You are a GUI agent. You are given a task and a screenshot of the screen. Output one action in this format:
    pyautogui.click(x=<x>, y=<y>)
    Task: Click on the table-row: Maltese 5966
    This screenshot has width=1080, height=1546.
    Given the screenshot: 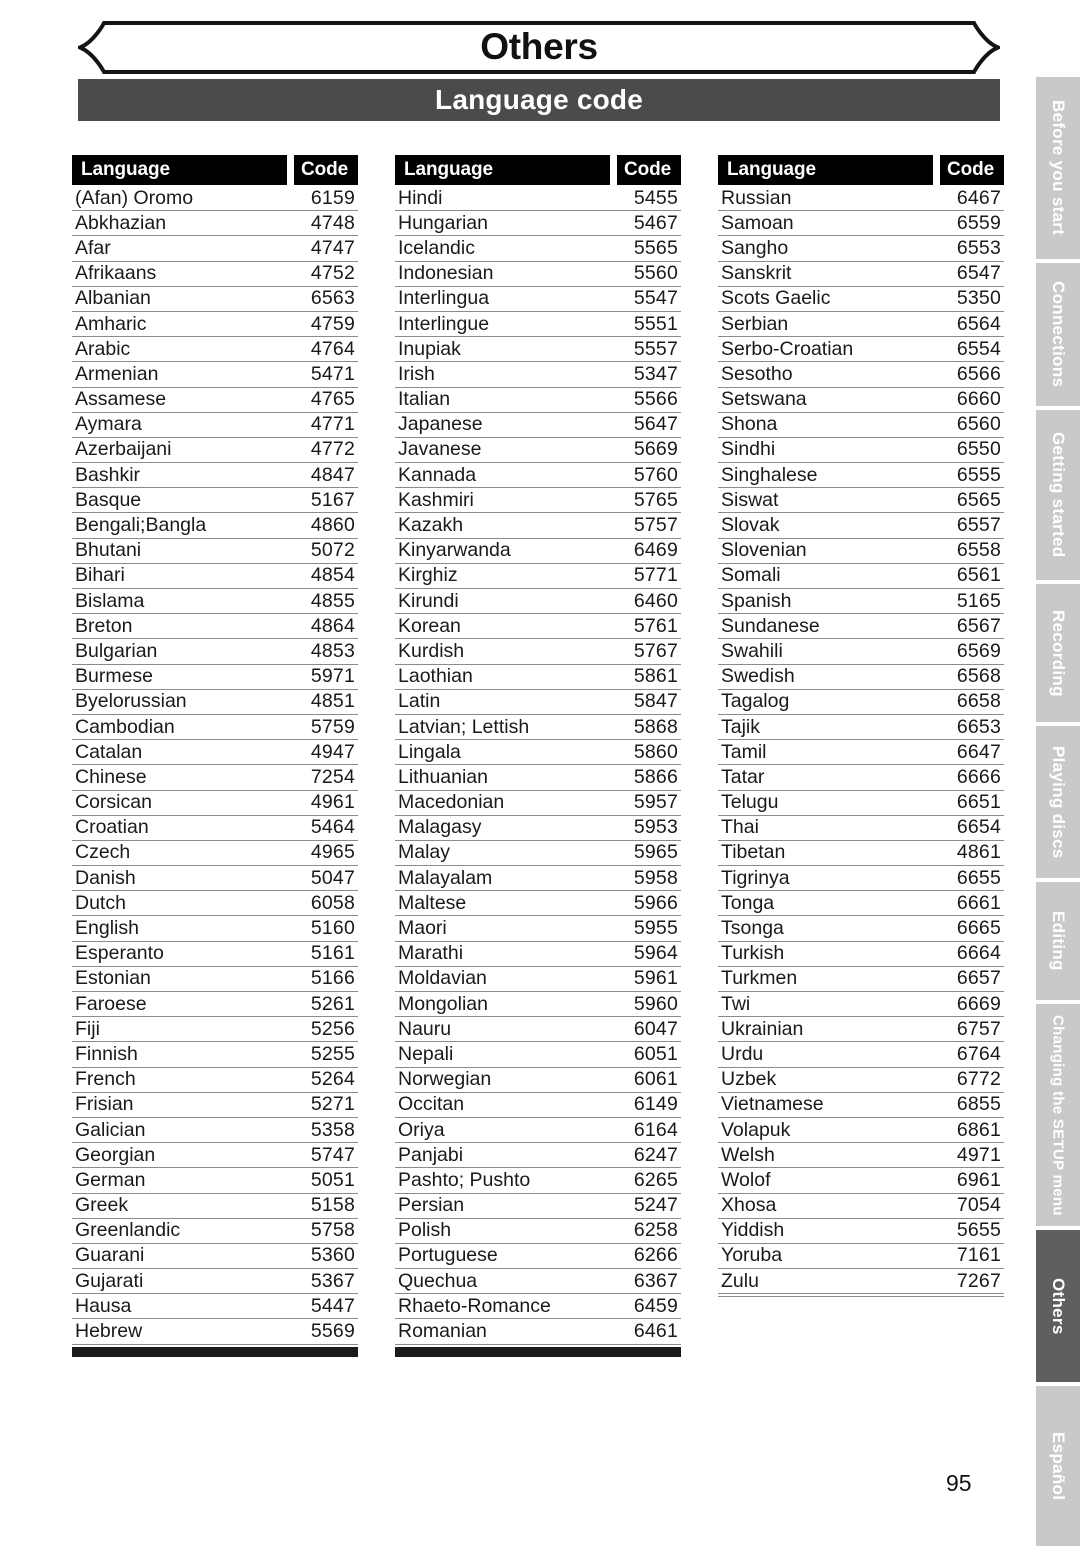 What is the action you would take?
    pyautogui.click(x=538, y=904)
    